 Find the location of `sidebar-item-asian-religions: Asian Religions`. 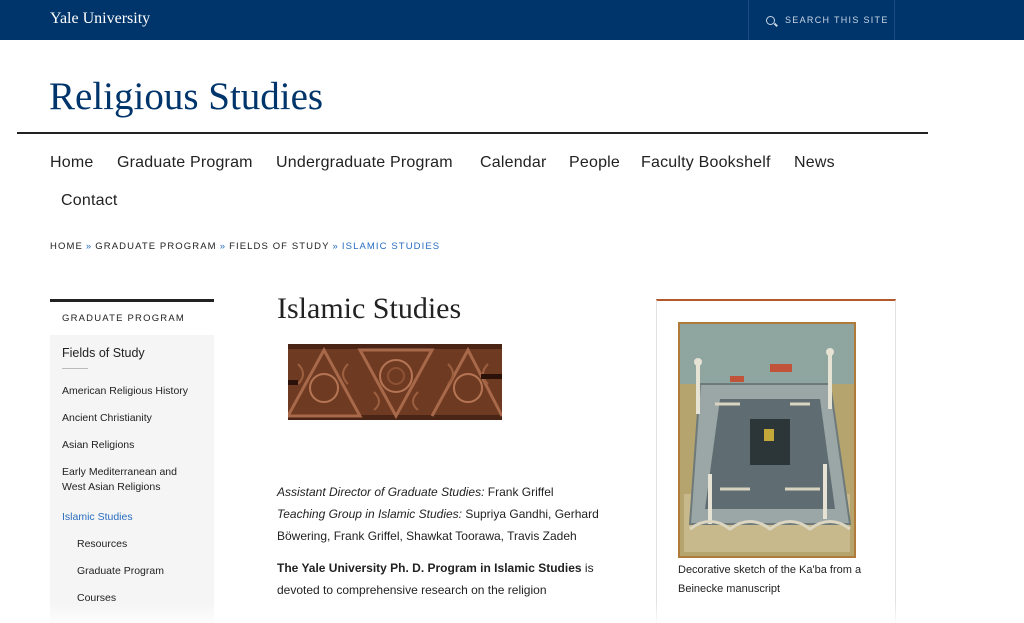

sidebar-item-asian-religions: Asian Religions is located at coordinates (98, 445).